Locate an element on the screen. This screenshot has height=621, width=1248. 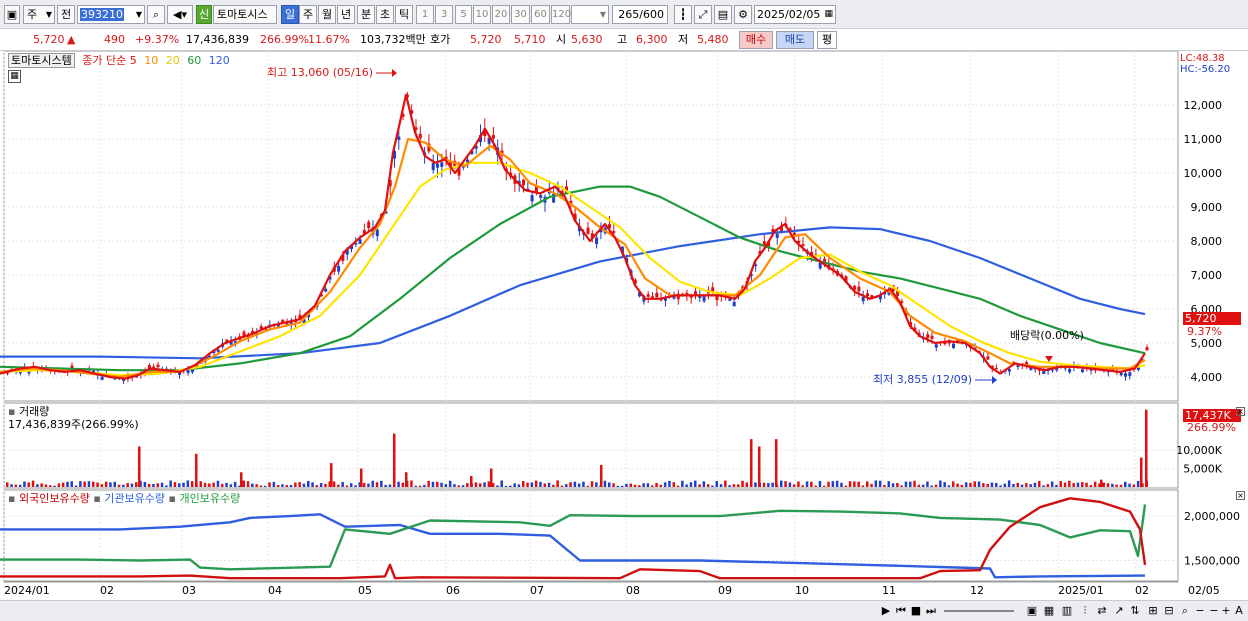
buy-button: 매수 is located at coordinates (756, 40).